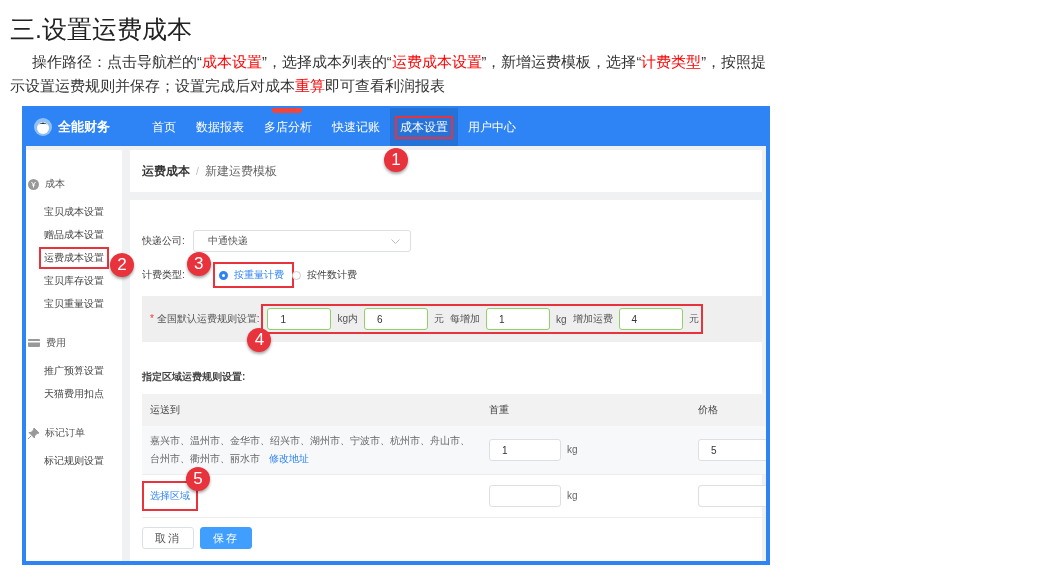  I want to click on nav-tab: 数据报表, so click(220, 127).